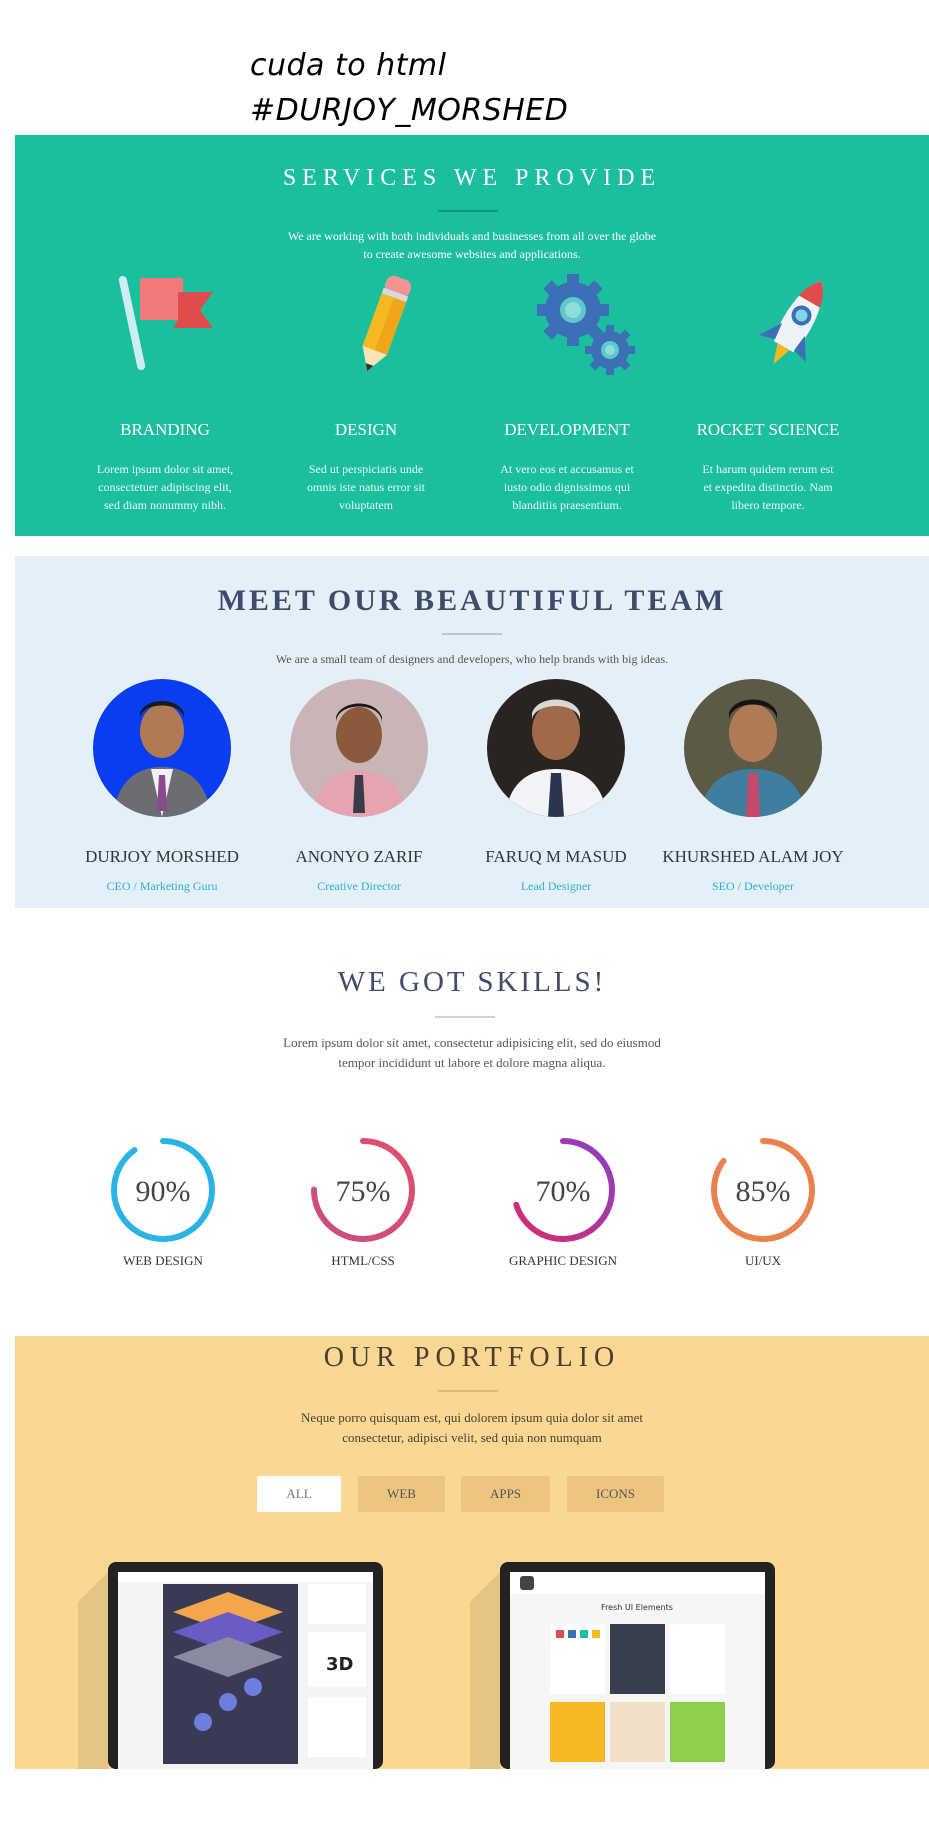  I want to click on skill-ring: 85%, so click(763, 1190).